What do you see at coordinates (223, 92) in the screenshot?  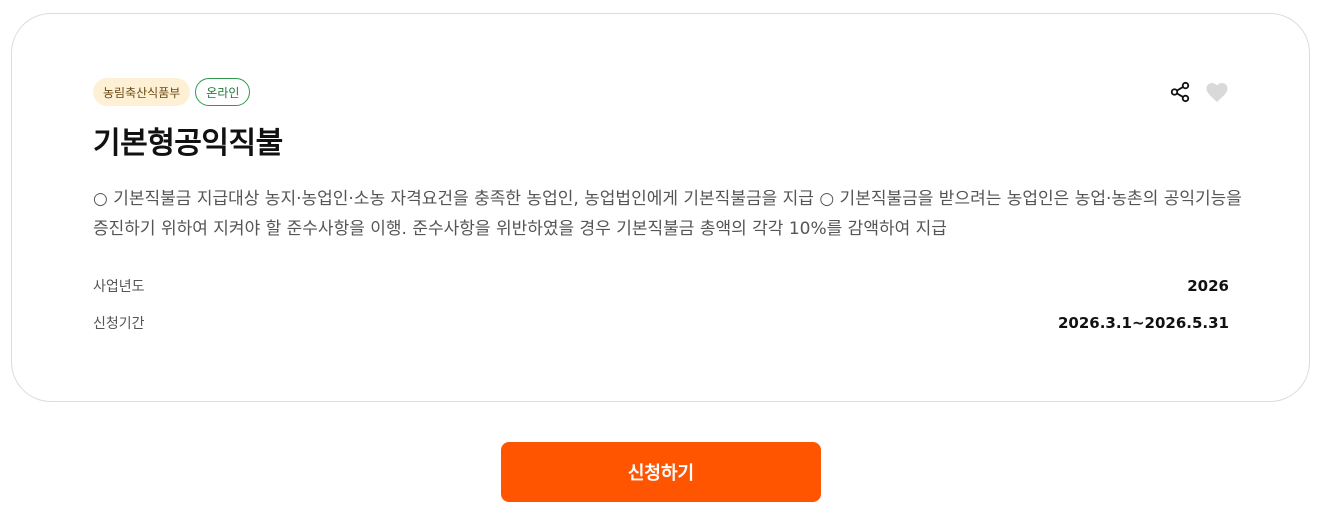 I see `online-tag: 온라인` at bounding box center [223, 92].